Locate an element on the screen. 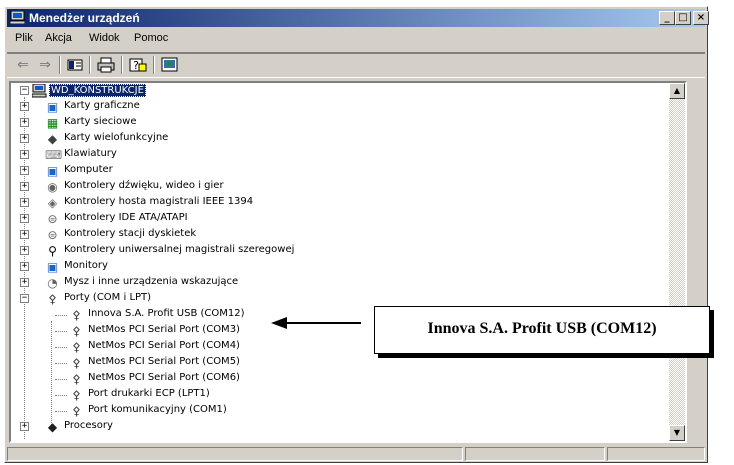  tree-item-label: Karty sieciowe is located at coordinates (100, 121).